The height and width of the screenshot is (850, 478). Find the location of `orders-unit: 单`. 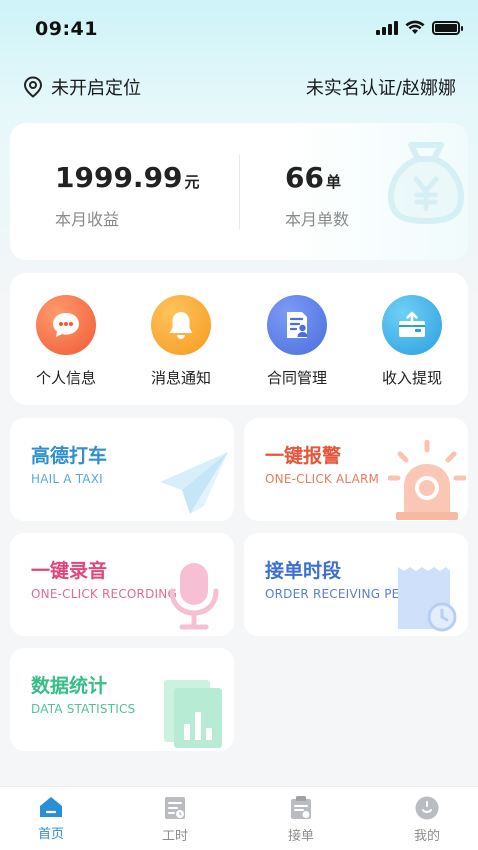

orders-unit: 单 is located at coordinates (333, 182).